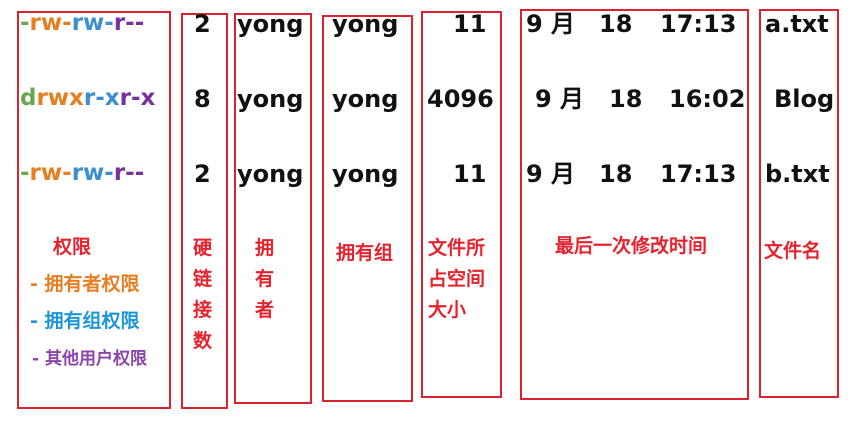  What do you see at coordinates (367, 208) in the screenshot?
I see `group-column` at bounding box center [367, 208].